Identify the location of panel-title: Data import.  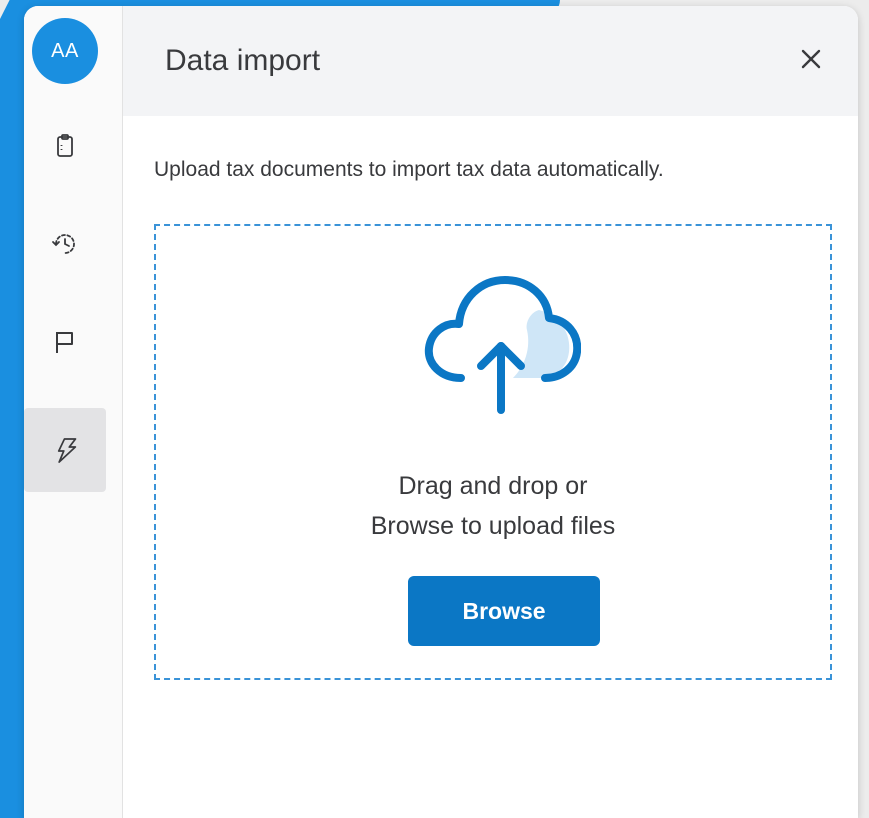
(243, 60).